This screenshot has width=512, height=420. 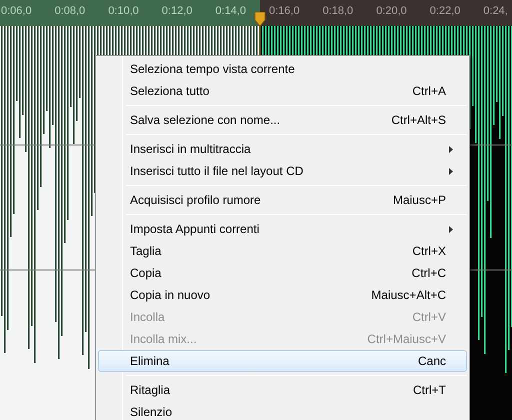 I want to click on menu-item: Copia in nuovo Maiusc+Alt+C, so click(x=282, y=295).